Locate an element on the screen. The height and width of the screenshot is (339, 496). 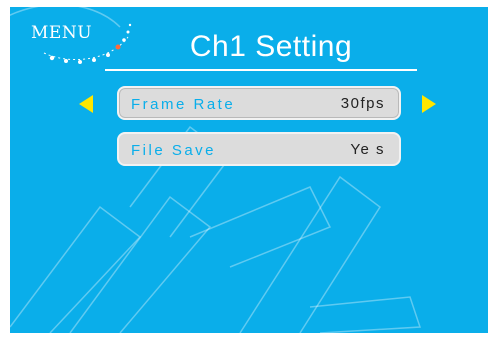
setting-value: Ye s is located at coordinates (367, 149).